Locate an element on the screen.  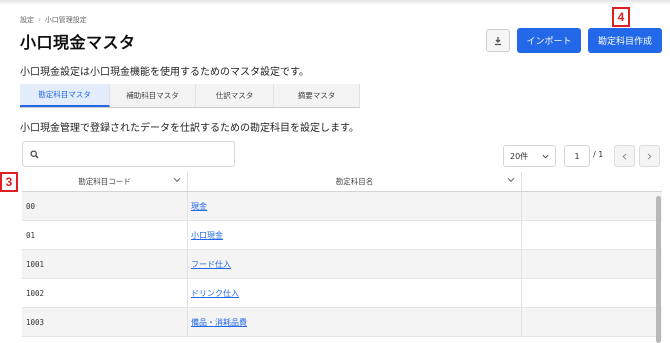
chevron-left-icon is located at coordinates (624, 156).